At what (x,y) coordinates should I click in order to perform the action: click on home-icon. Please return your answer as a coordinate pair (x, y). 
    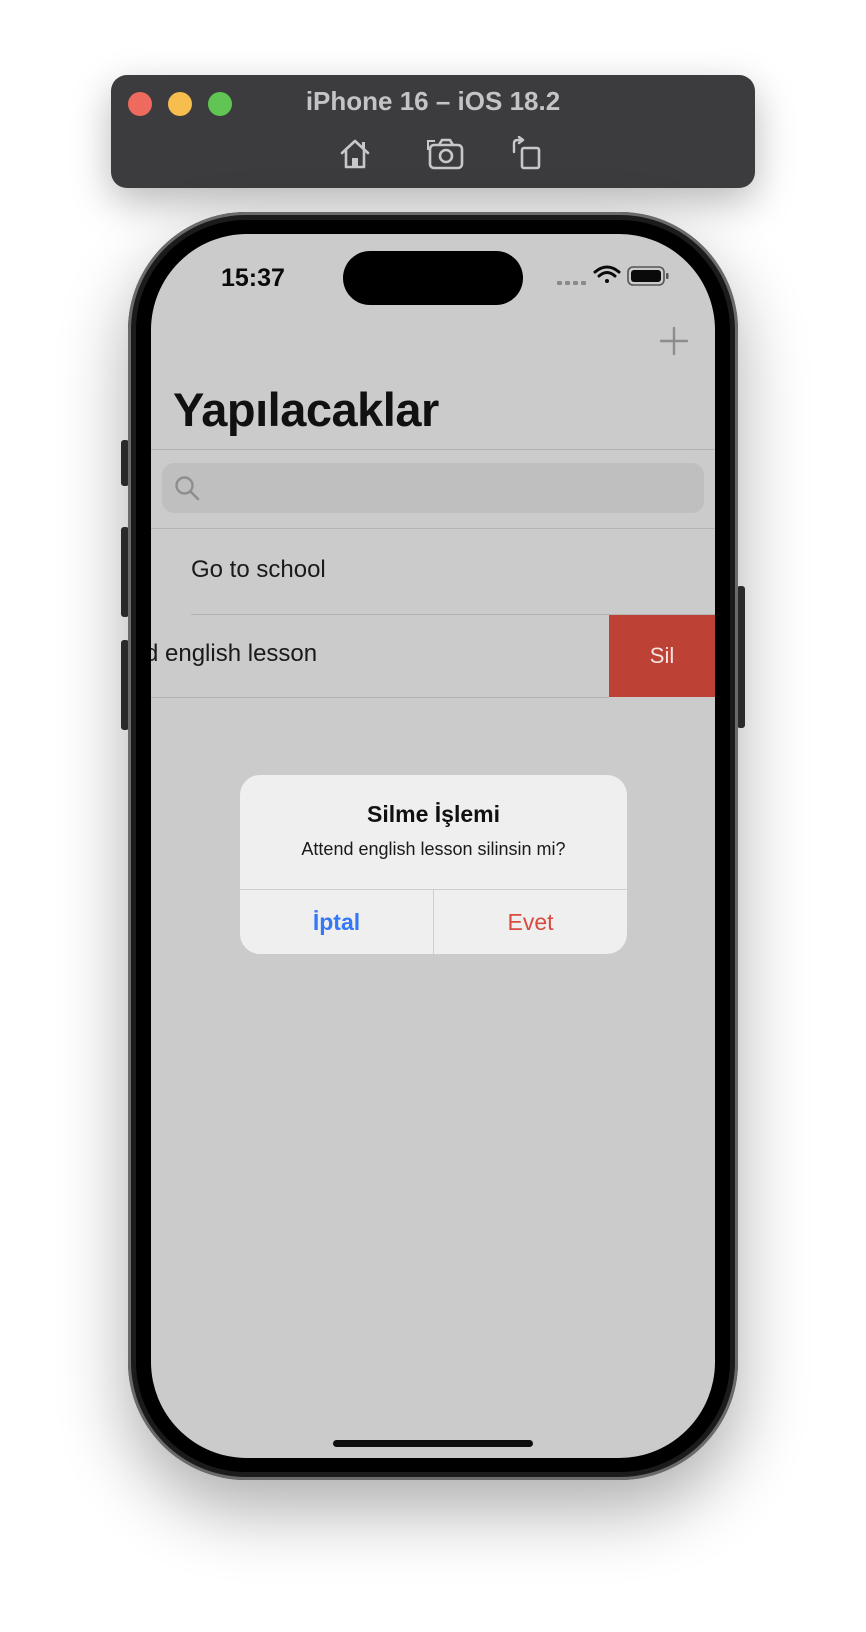
    Looking at the image, I should click on (355, 154).